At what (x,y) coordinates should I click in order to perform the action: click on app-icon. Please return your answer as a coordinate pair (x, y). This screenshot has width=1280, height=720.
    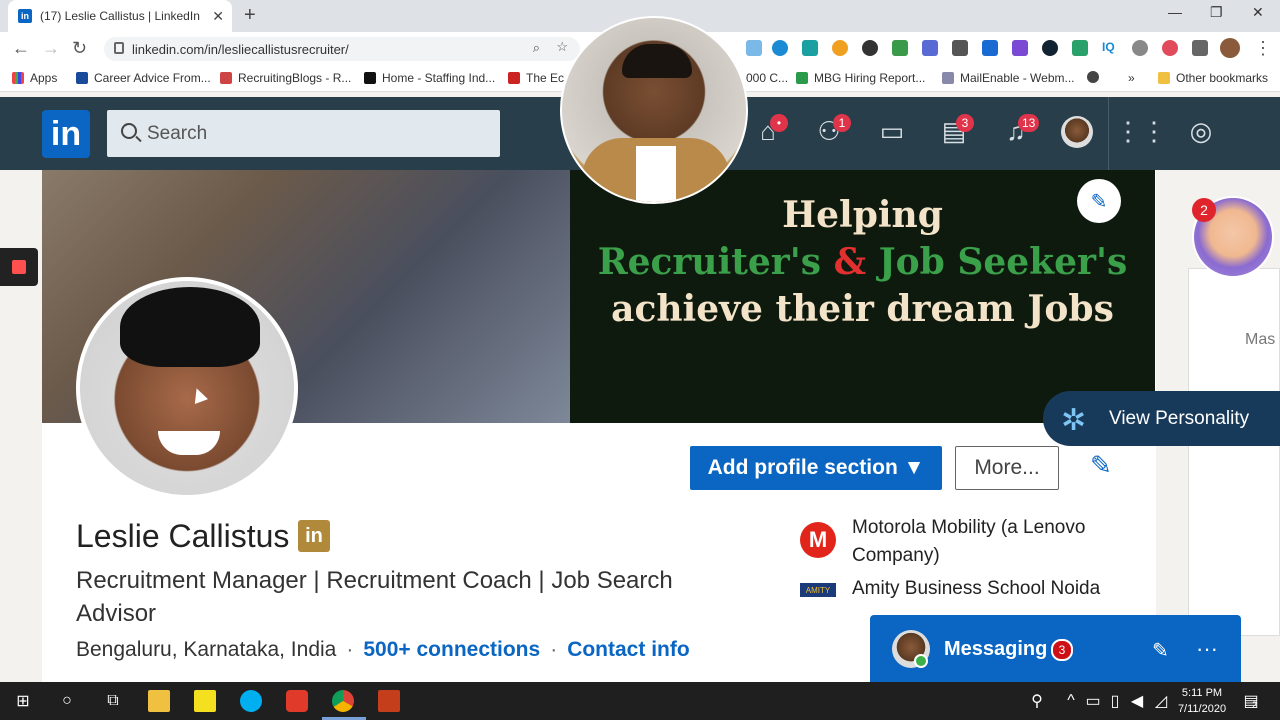
    Looking at the image, I should click on (297, 701).